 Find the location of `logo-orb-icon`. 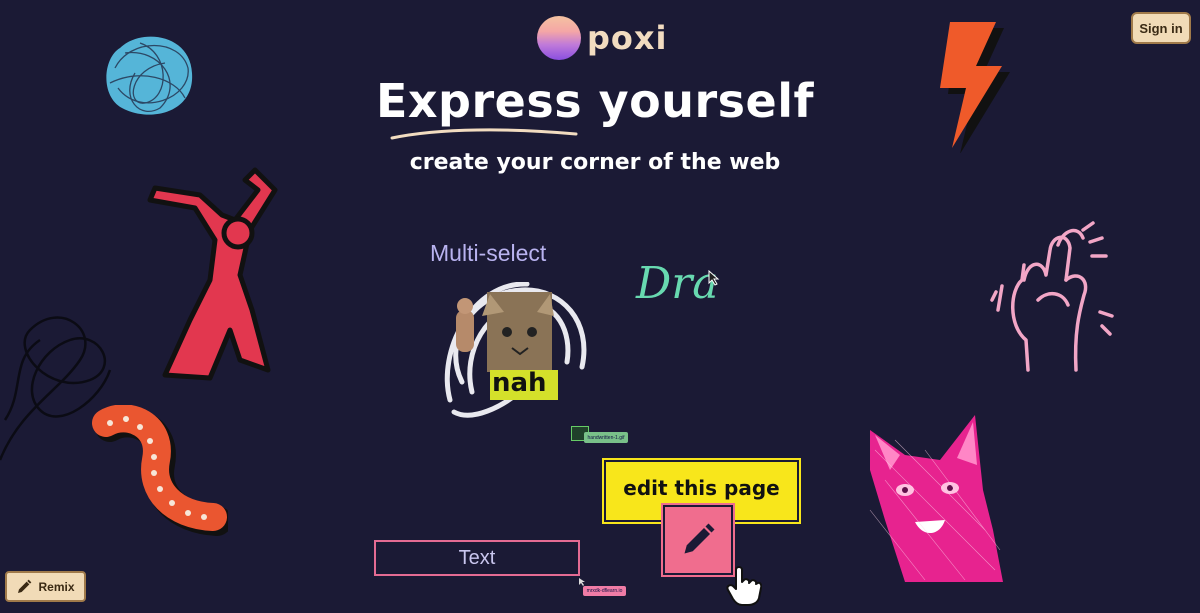

logo-orb-icon is located at coordinates (559, 38).